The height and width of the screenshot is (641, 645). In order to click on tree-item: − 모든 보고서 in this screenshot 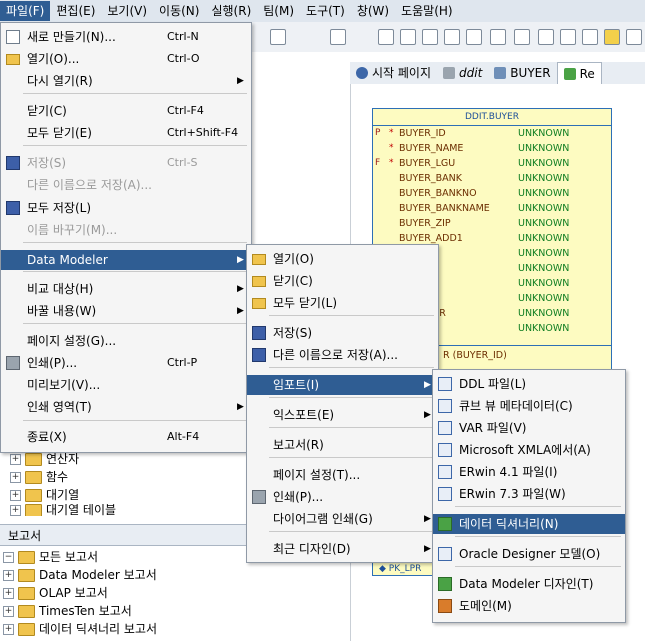, I will do `click(80, 557)`.